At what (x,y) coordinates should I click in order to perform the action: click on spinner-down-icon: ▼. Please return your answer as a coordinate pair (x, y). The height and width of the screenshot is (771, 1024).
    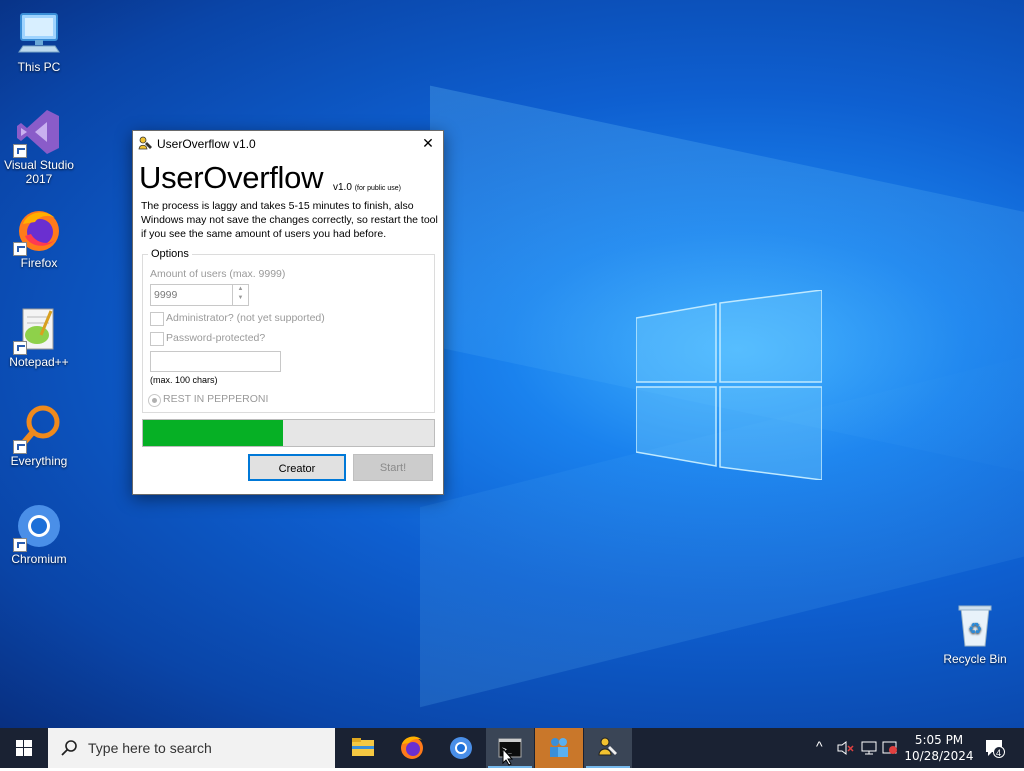
    Looking at the image, I should click on (240, 298).